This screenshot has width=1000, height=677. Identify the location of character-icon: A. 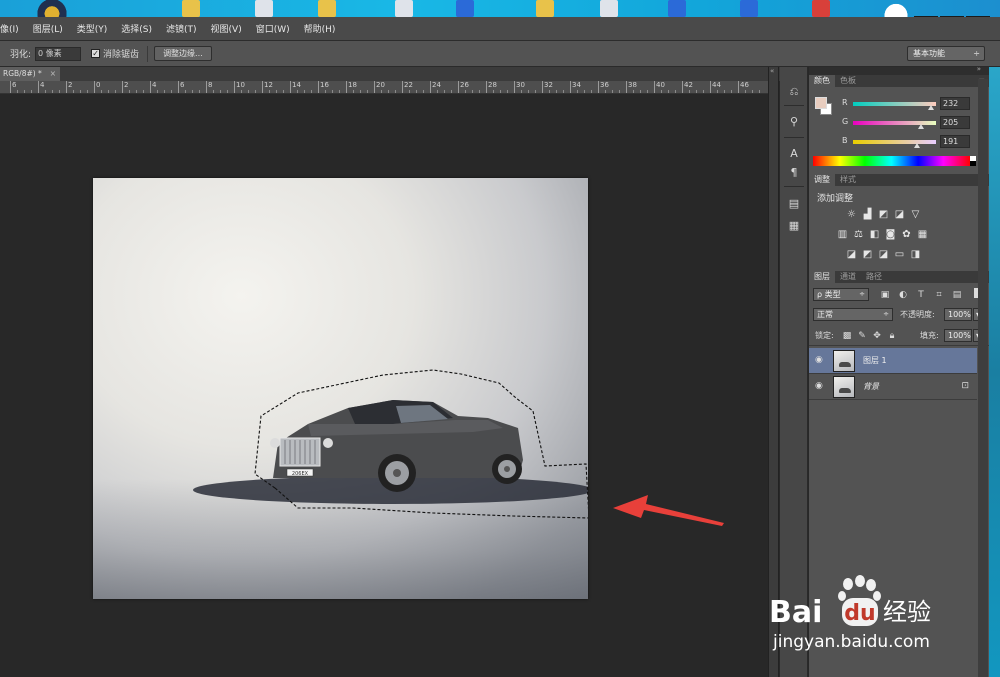
(794, 154).